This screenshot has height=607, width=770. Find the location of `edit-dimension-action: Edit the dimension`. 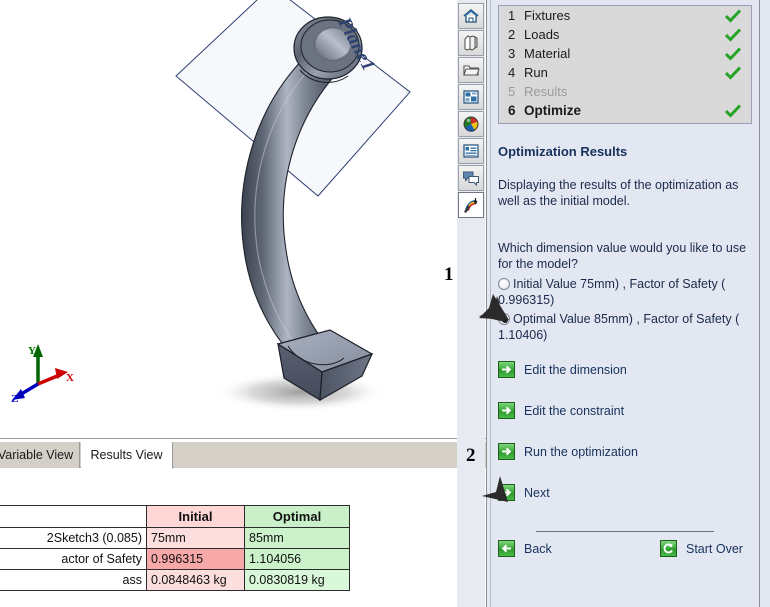

edit-dimension-action: Edit the dimension is located at coordinates (562, 369).